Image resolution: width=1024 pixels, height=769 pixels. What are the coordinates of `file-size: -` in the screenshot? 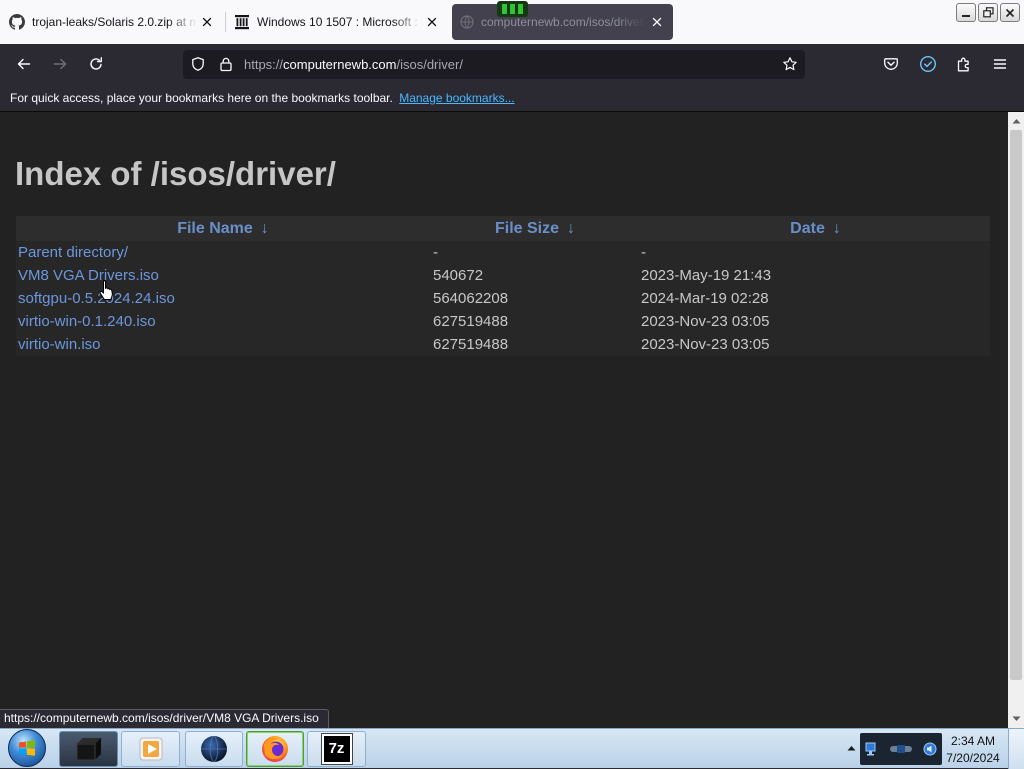 It's located at (435, 252).